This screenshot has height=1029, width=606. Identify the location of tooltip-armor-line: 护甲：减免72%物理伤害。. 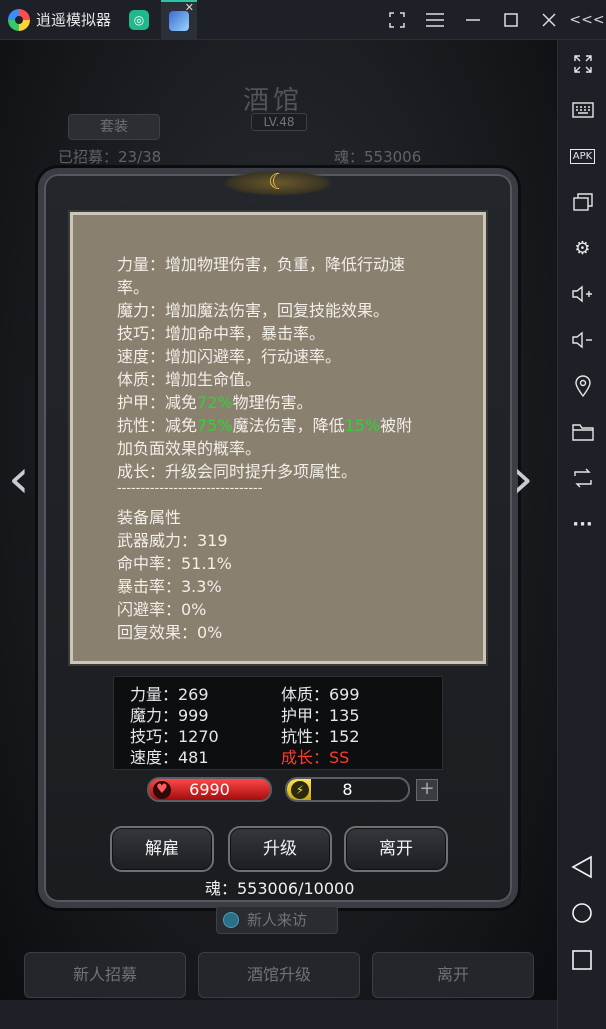
(215, 401).